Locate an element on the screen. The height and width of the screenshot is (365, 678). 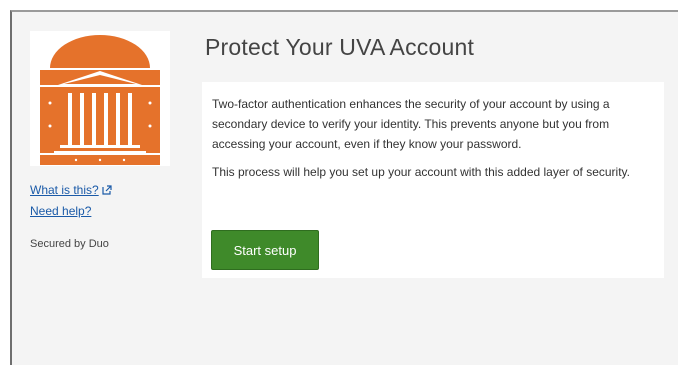
sidebar-links: What is this? Need help? is located at coordinates (71, 200).